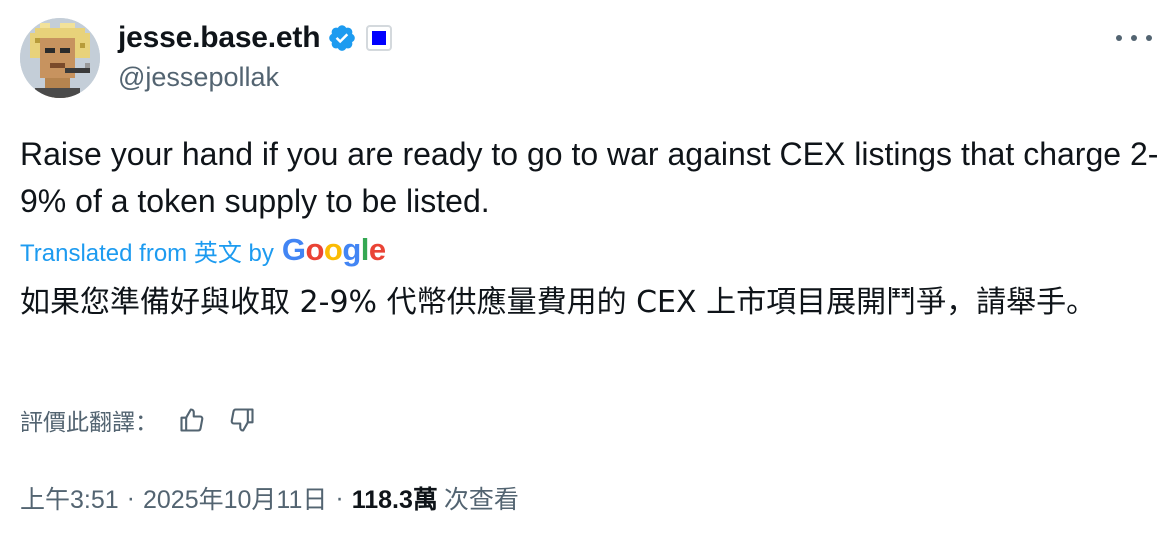  What do you see at coordinates (242, 420) in the screenshot?
I see `thumbs-down-icon` at bounding box center [242, 420].